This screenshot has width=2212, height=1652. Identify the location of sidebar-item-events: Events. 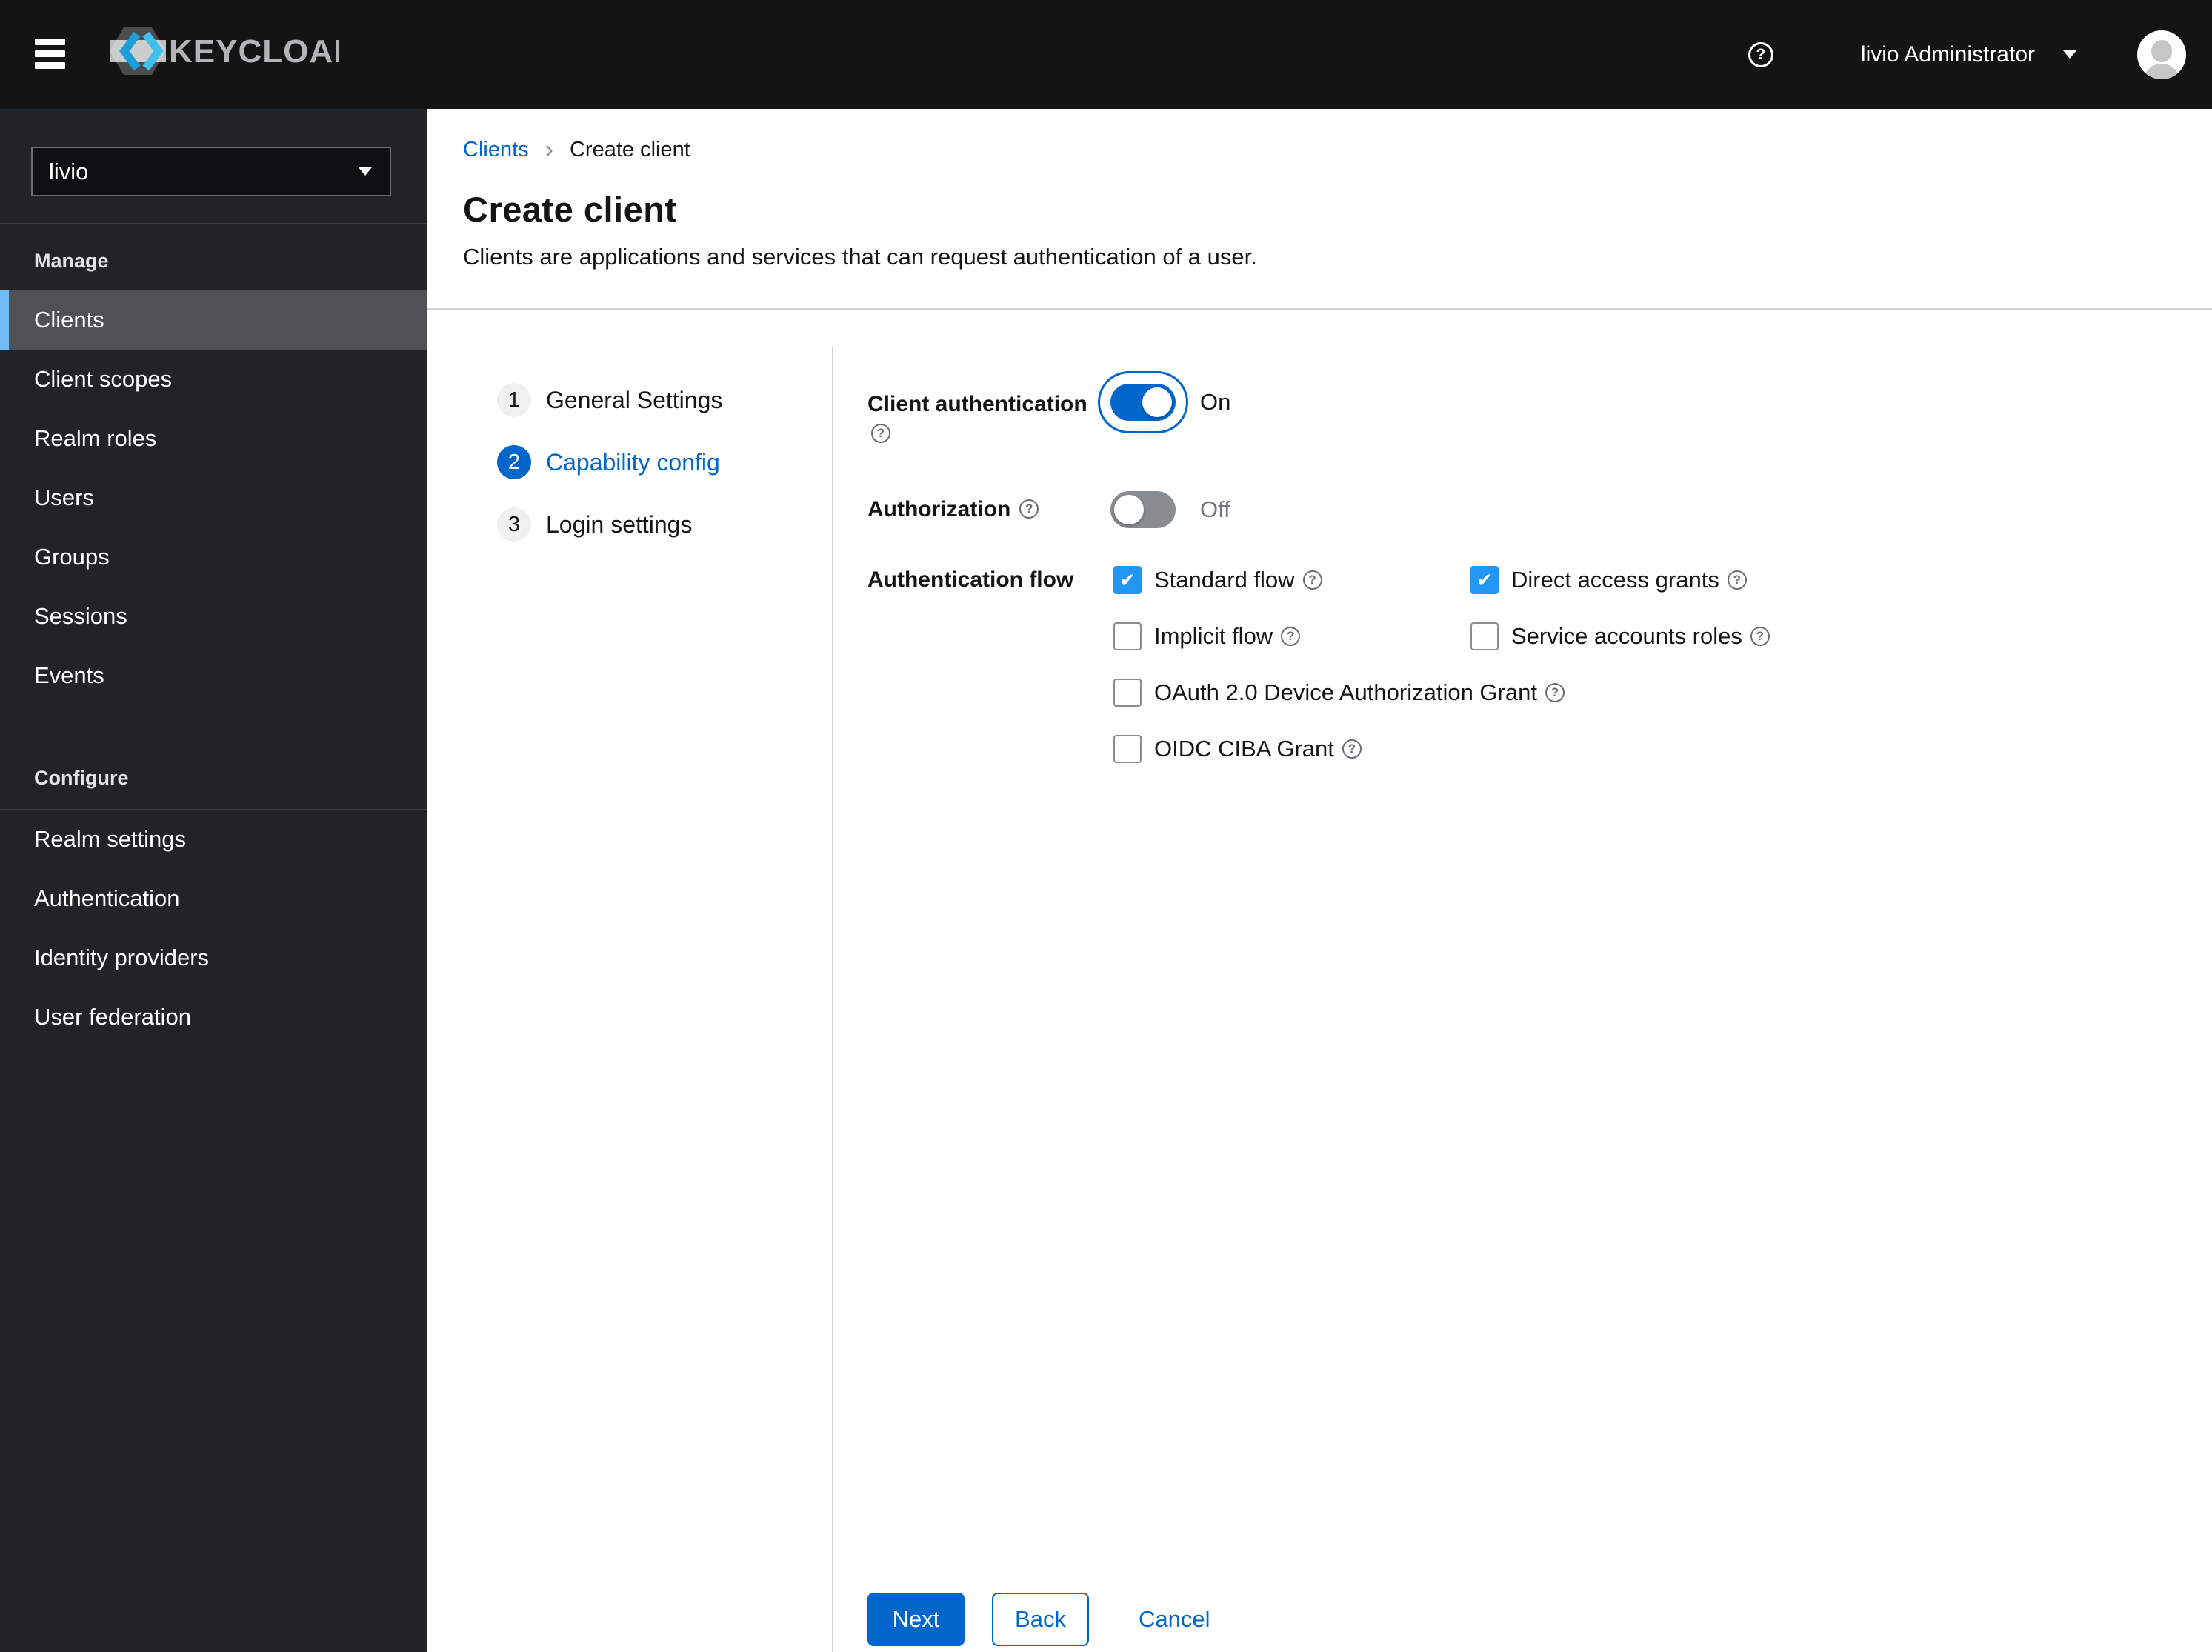
(213, 675).